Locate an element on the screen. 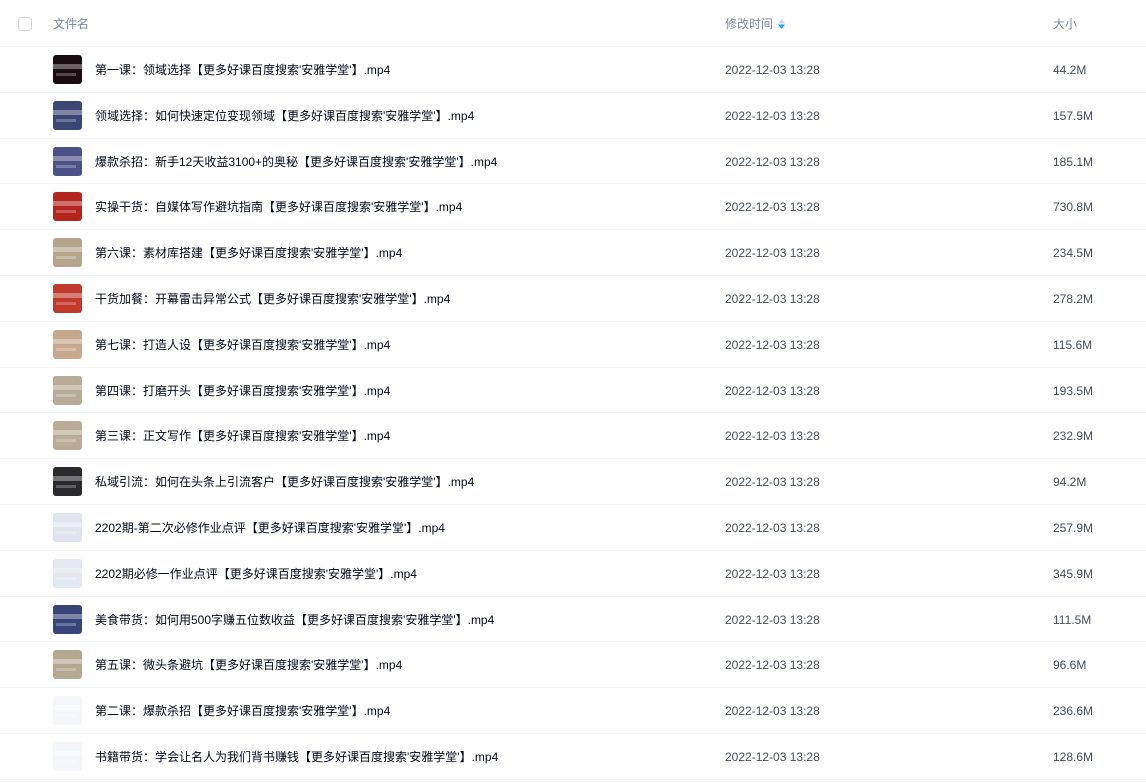 Image resolution: width=1146 pixels, height=782 pixels. select-all-checkbox is located at coordinates (25, 24).